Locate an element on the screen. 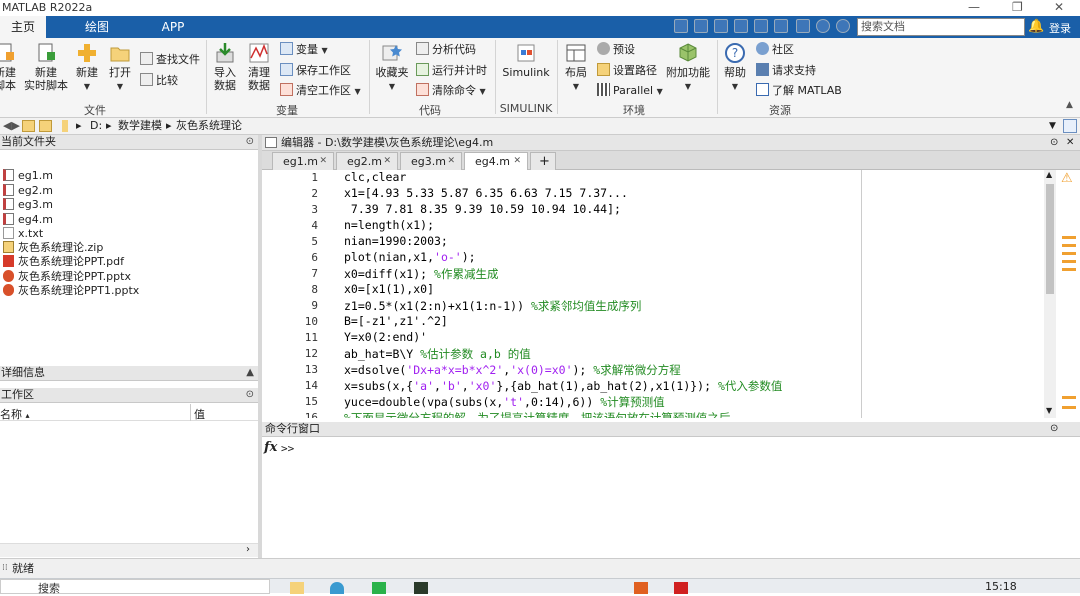 The image size is (1080, 596). path-dropdown-icon: ▼ is located at coordinates (1052, 126).